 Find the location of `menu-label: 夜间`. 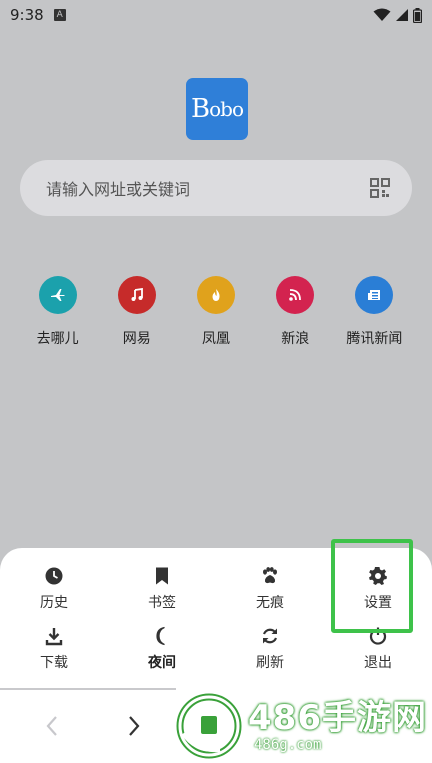

menu-label: 夜间 is located at coordinates (162, 663).